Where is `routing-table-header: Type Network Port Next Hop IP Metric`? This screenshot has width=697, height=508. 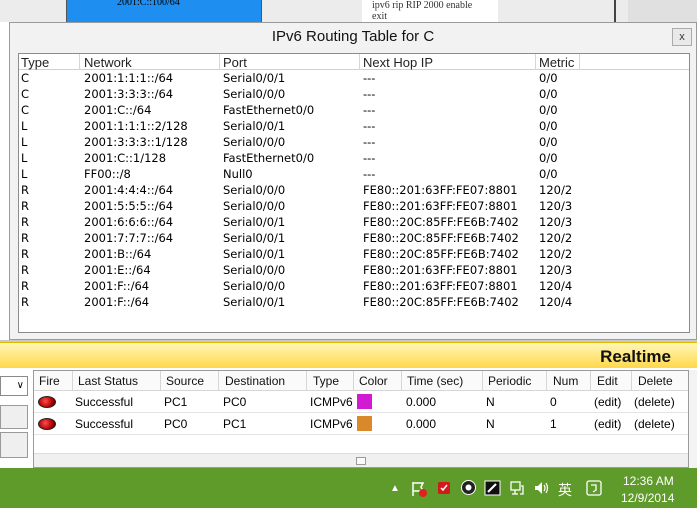
routing-table-header: Type Network Port Next Hop IP Metric is located at coordinates (354, 62).